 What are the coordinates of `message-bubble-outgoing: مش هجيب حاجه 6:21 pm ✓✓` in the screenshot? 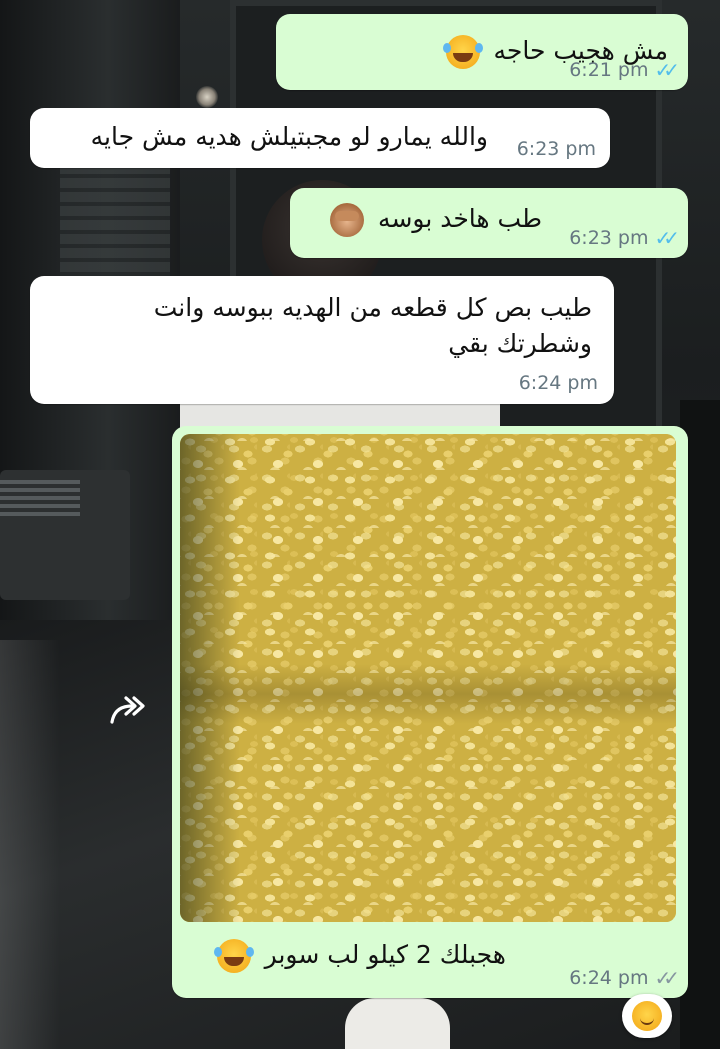 It's located at (482, 52).